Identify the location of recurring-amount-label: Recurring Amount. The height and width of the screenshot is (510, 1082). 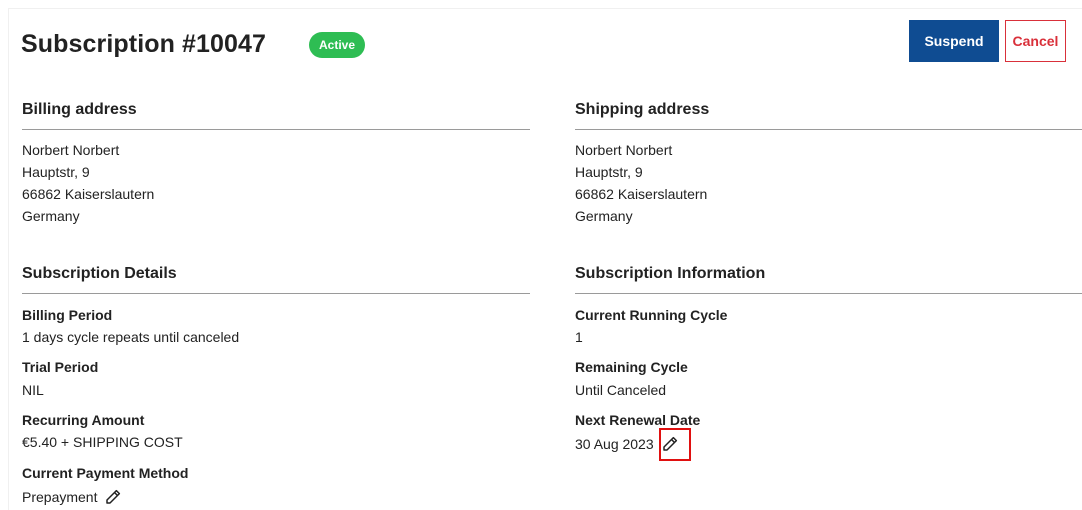
(83, 420).